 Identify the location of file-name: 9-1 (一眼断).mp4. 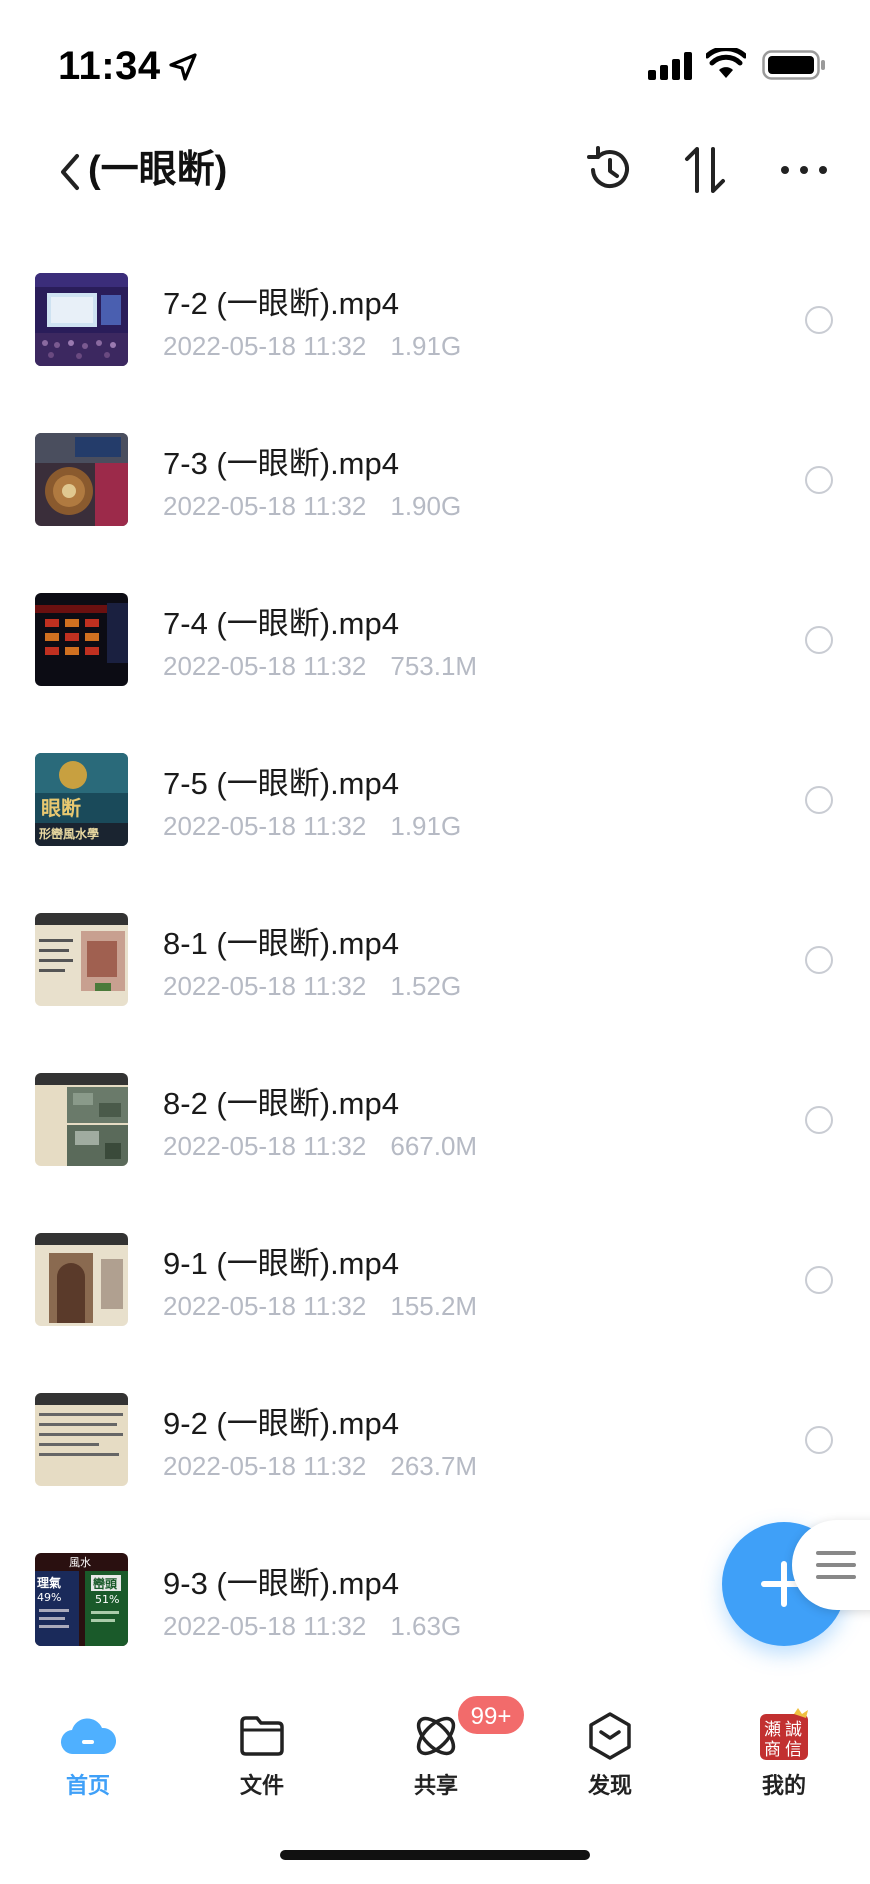
(281, 1263).